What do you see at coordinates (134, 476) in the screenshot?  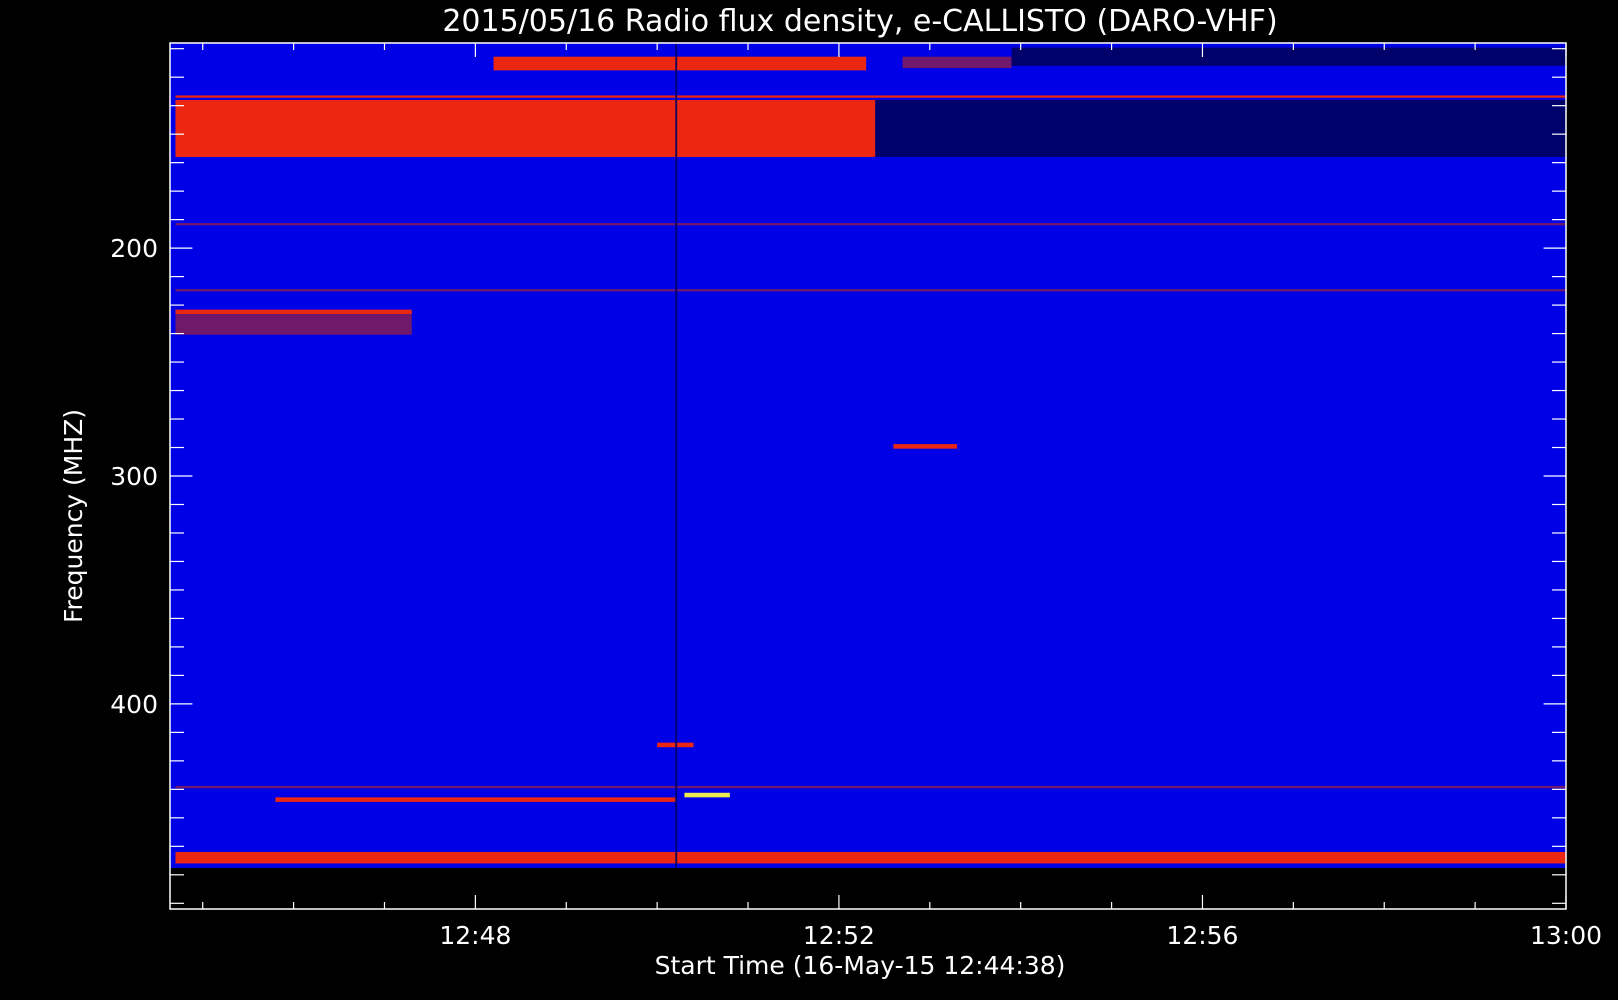 I see `y-tick-label: 300` at bounding box center [134, 476].